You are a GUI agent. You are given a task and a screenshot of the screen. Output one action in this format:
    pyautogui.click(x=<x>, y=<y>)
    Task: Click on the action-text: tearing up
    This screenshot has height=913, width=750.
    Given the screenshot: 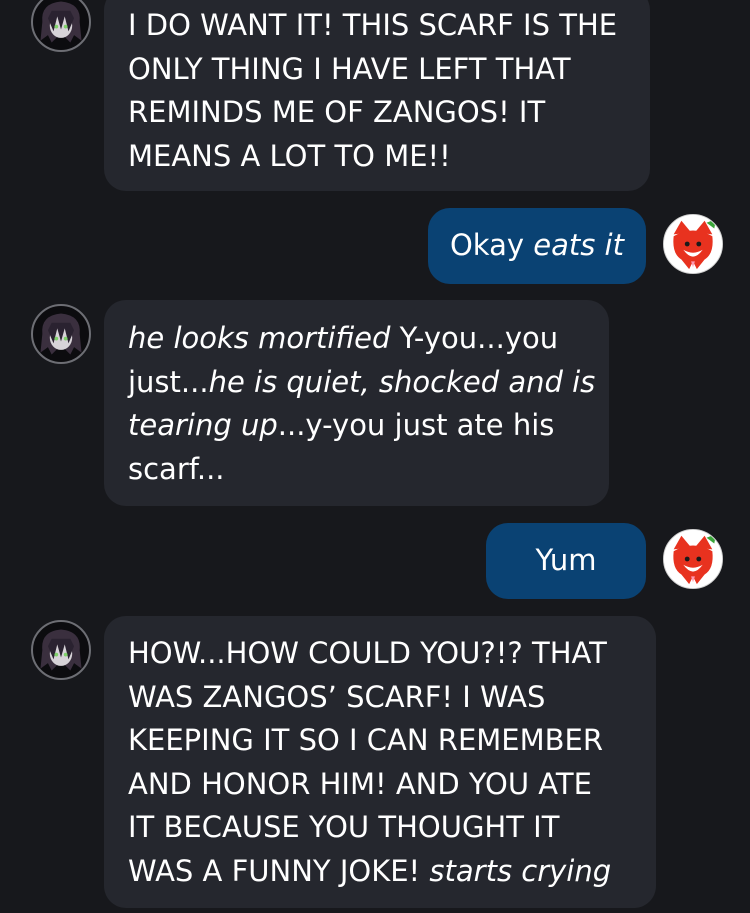 What is the action you would take?
    pyautogui.click(x=203, y=425)
    